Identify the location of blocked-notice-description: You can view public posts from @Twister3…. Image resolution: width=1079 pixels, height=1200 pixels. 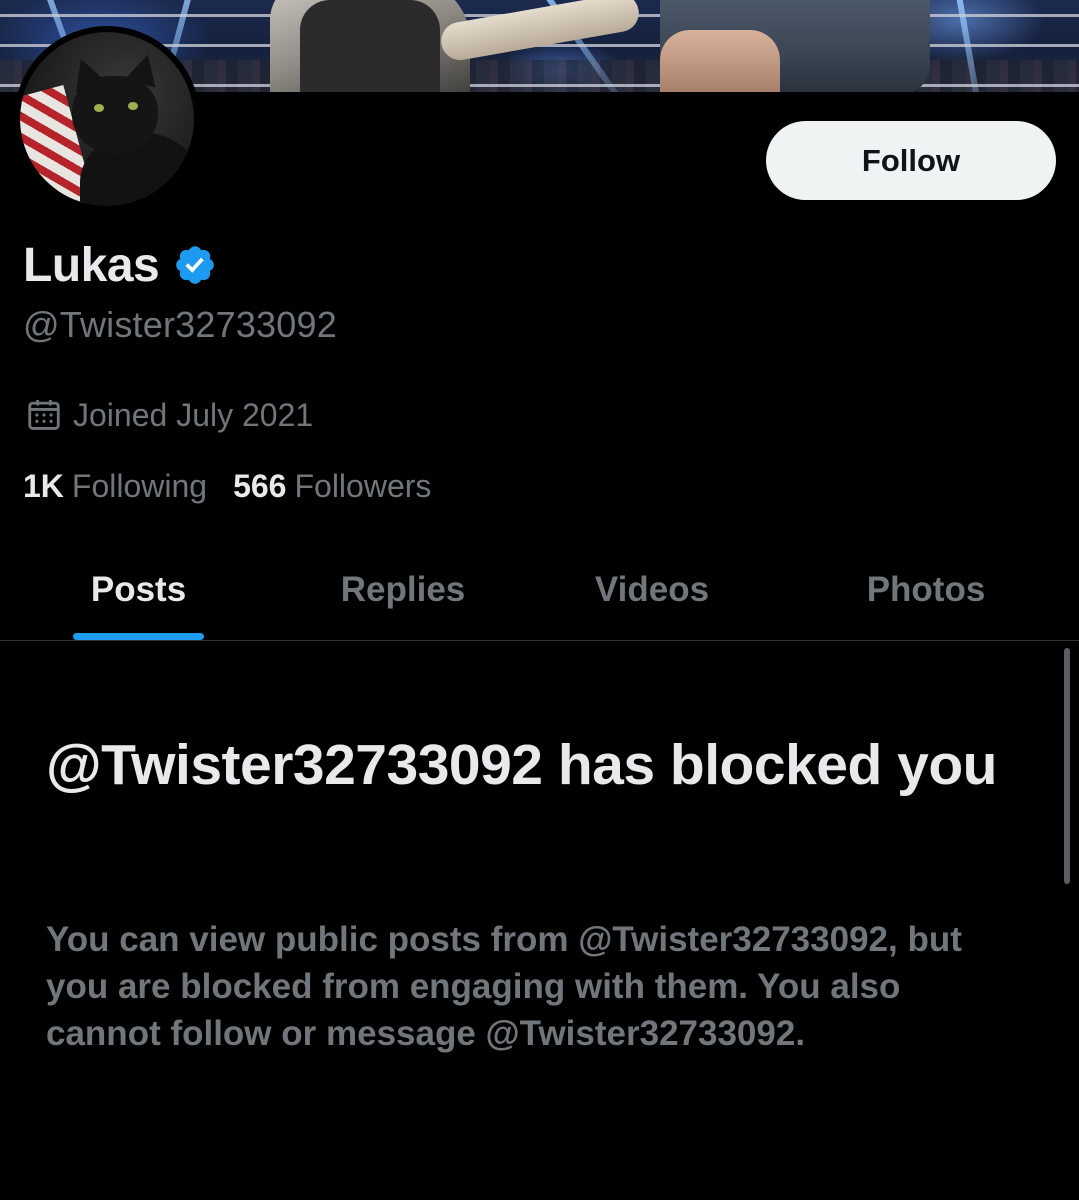
(504, 986).